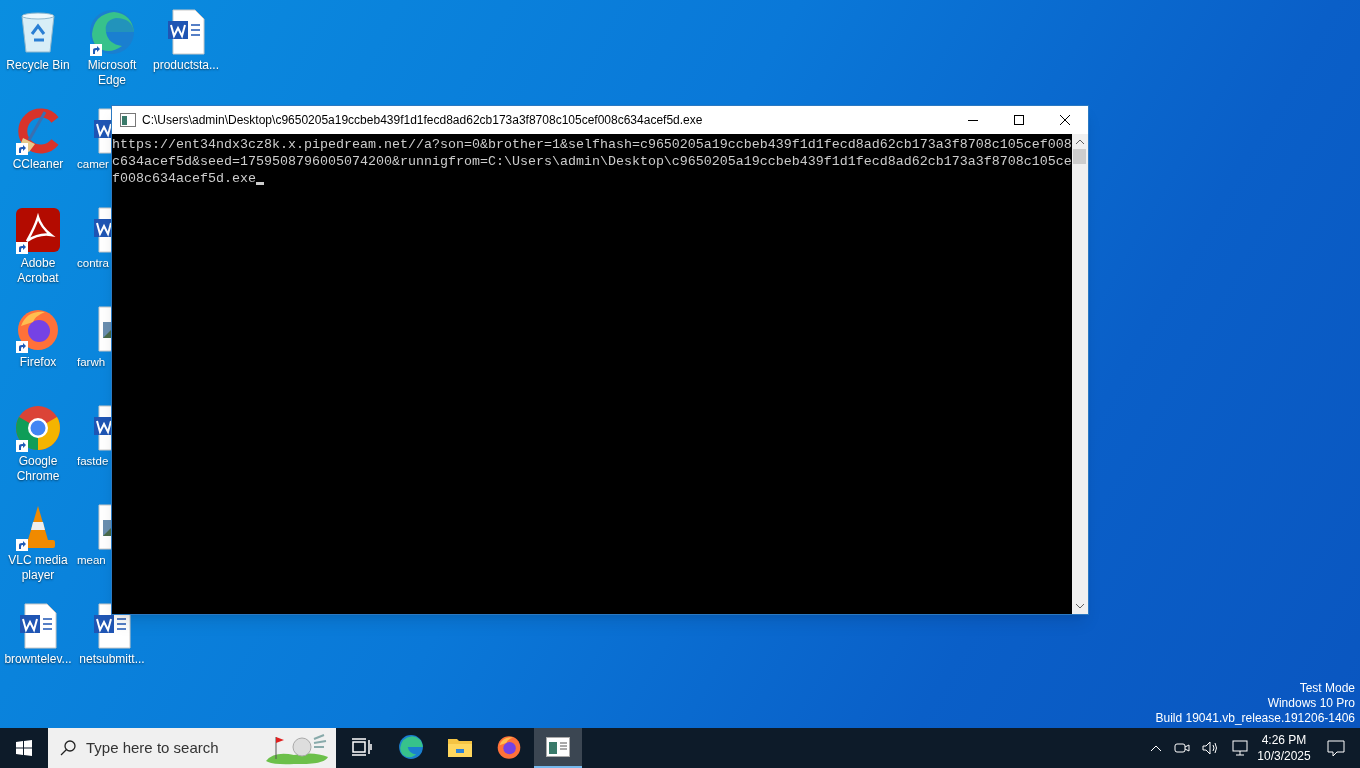  What do you see at coordinates (1311, 703) in the screenshot?
I see `os-notice-text: Windows 10 Pro` at bounding box center [1311, 703].